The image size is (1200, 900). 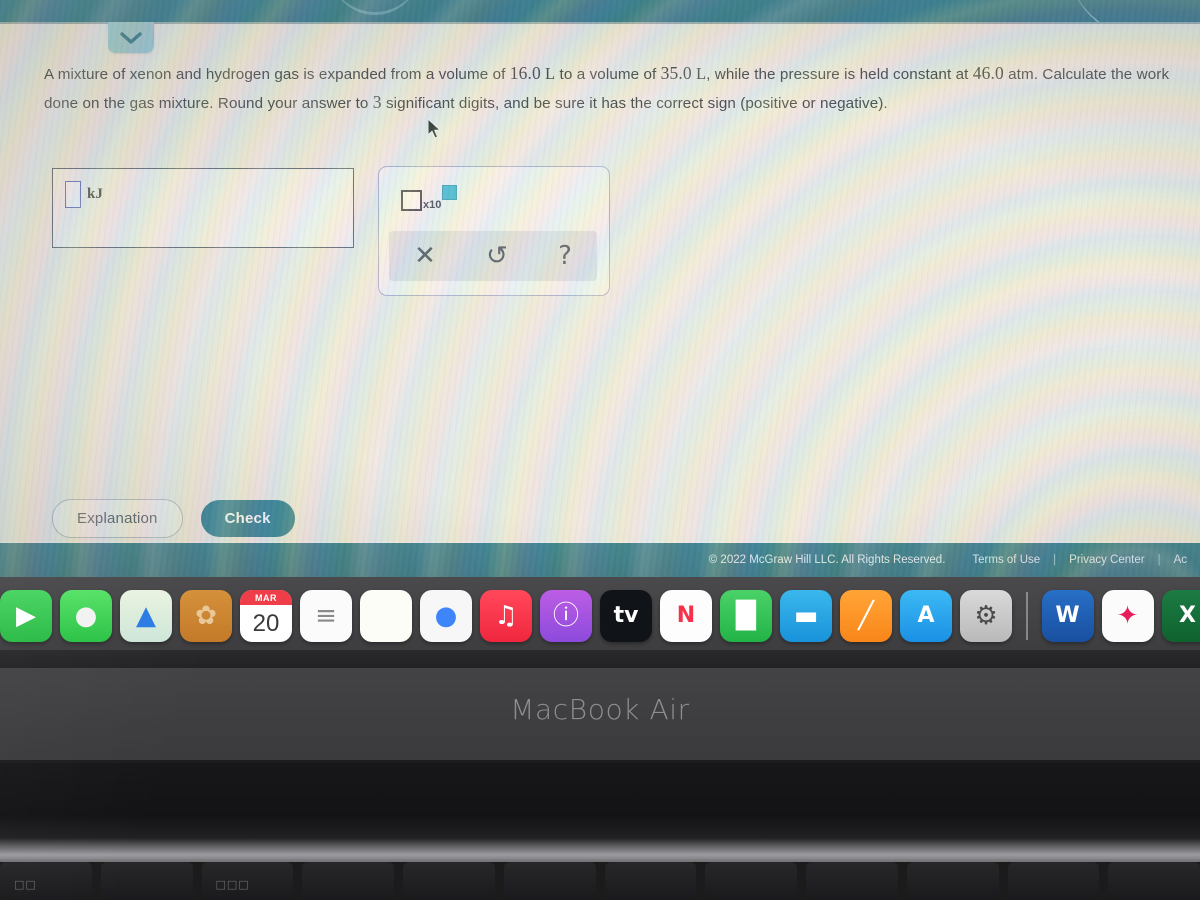 I want to click on dock-icon-facetime: ▶, so click(x=26, y=616).